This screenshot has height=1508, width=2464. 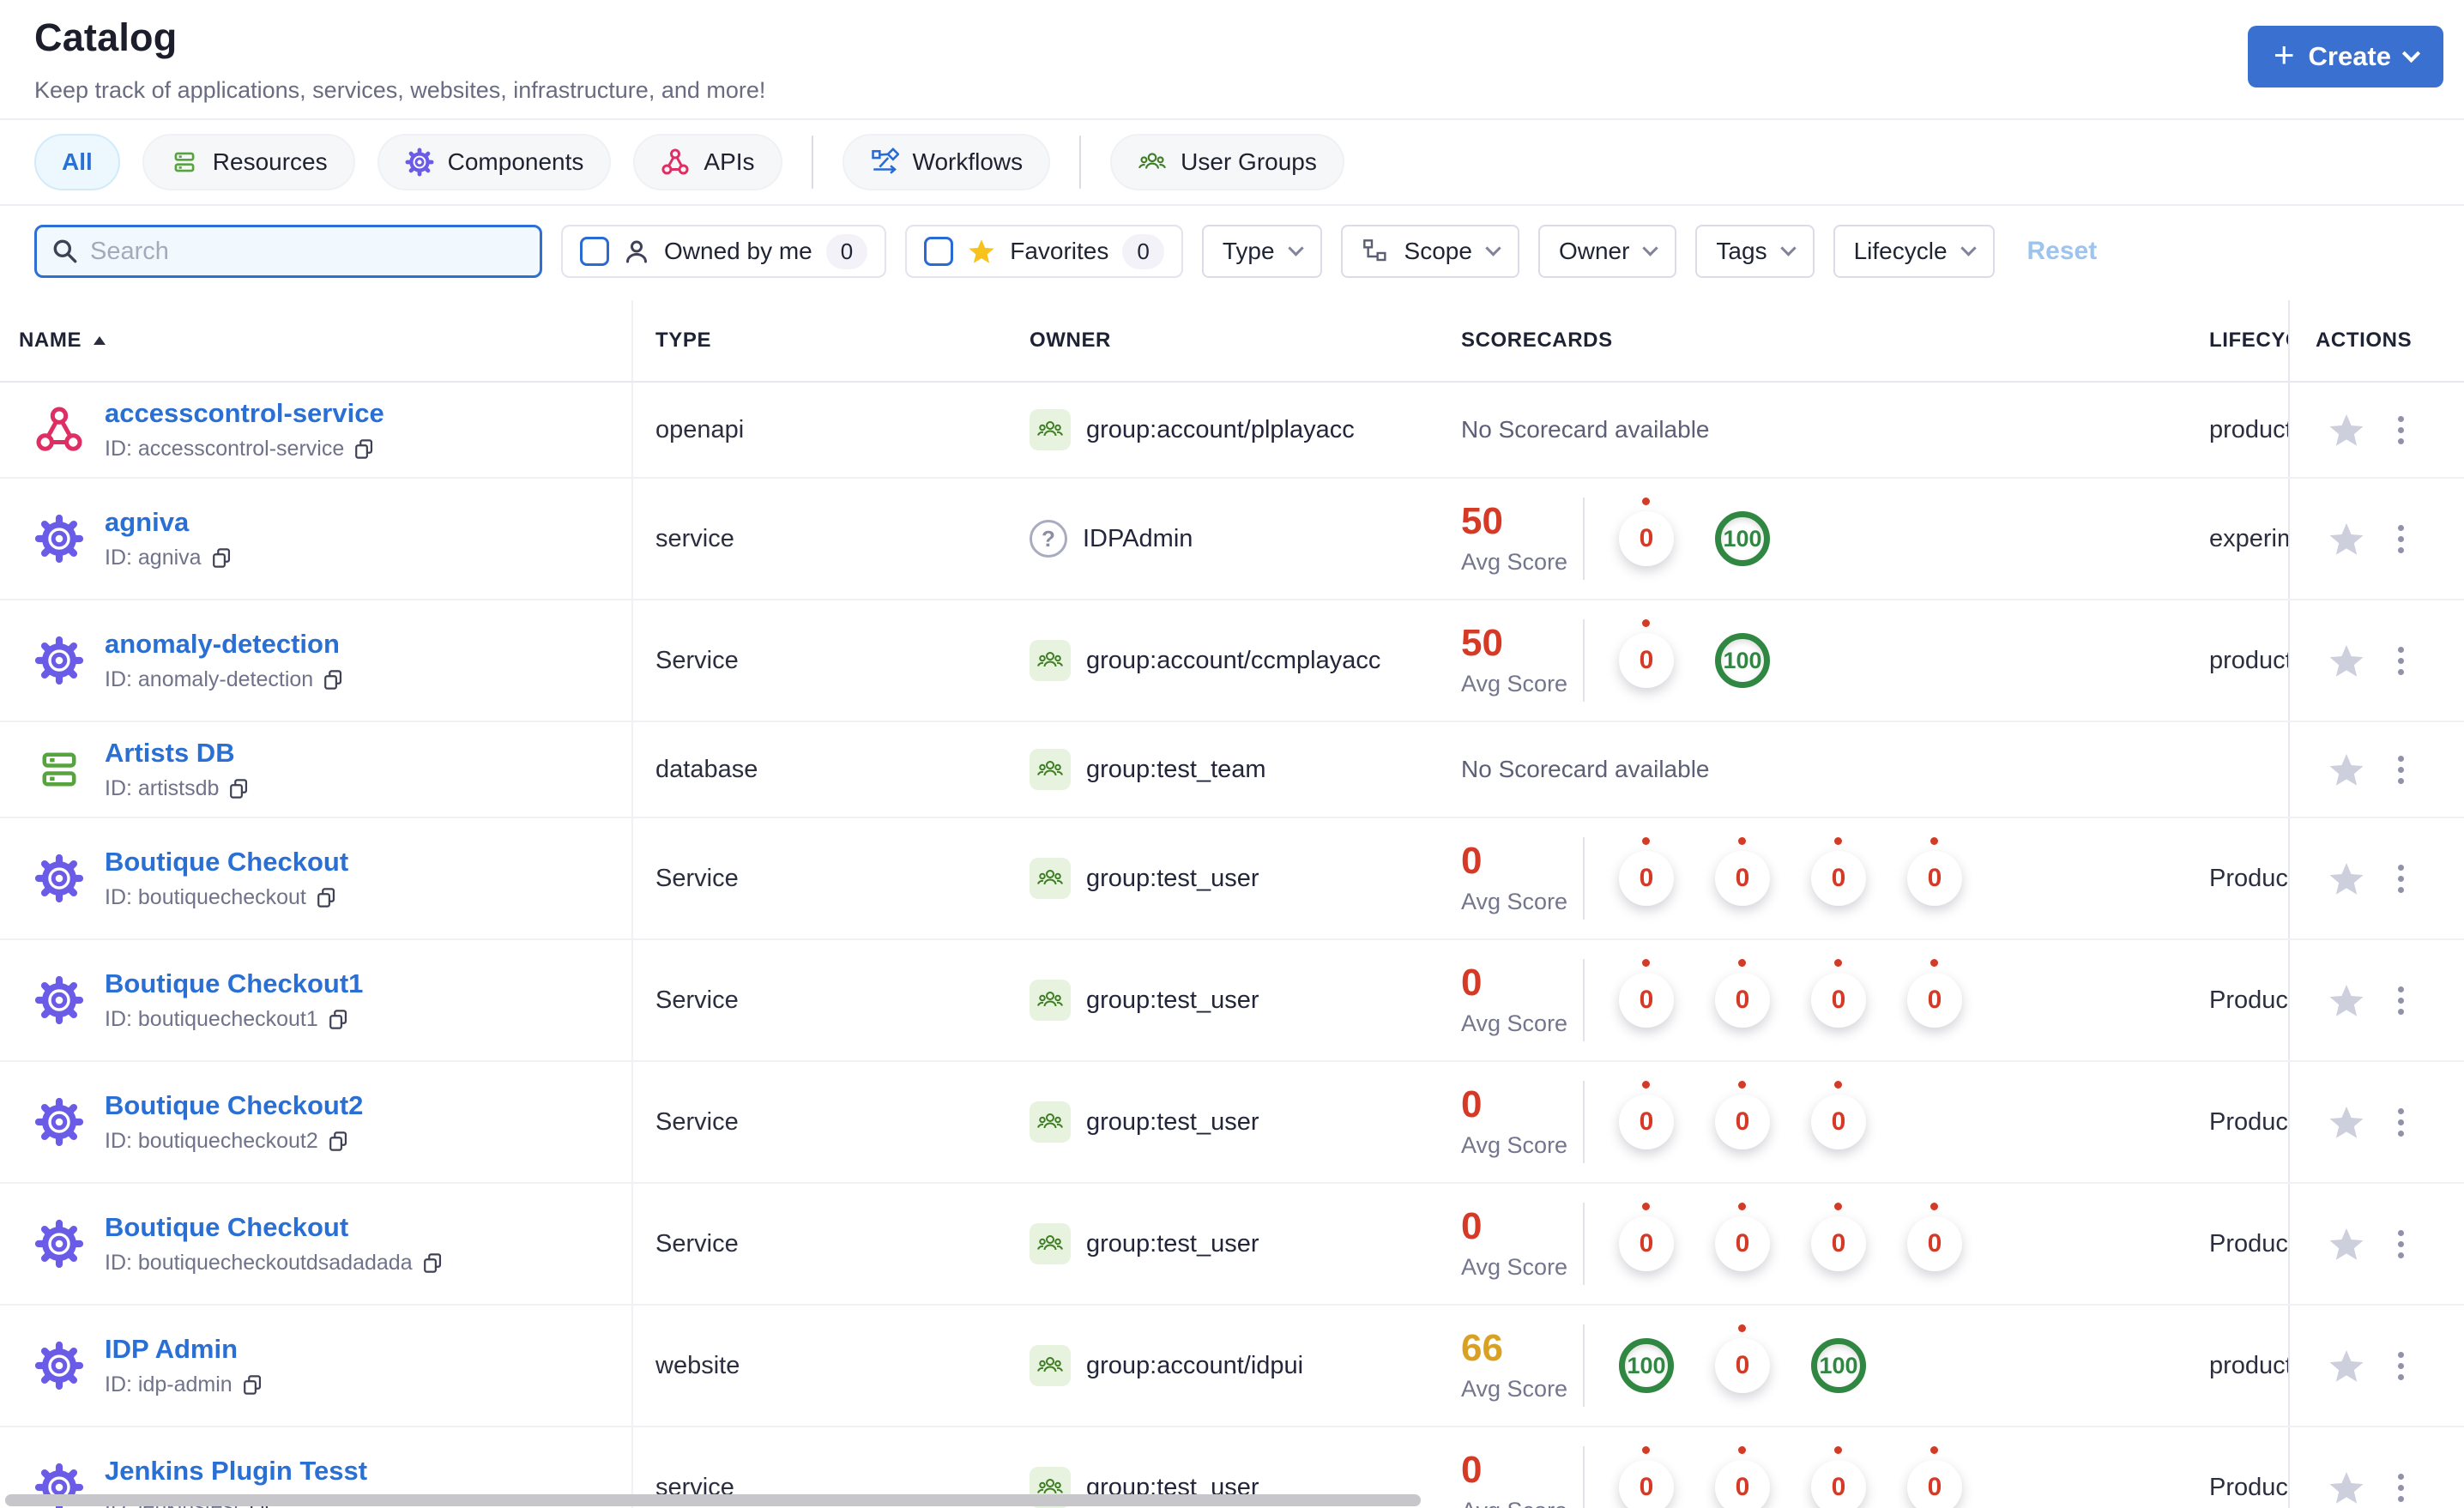 What do you see at coordinates (707, 162) in the screenshot?
I see `tab-apis: APIs` at bounding box center [707, 162].